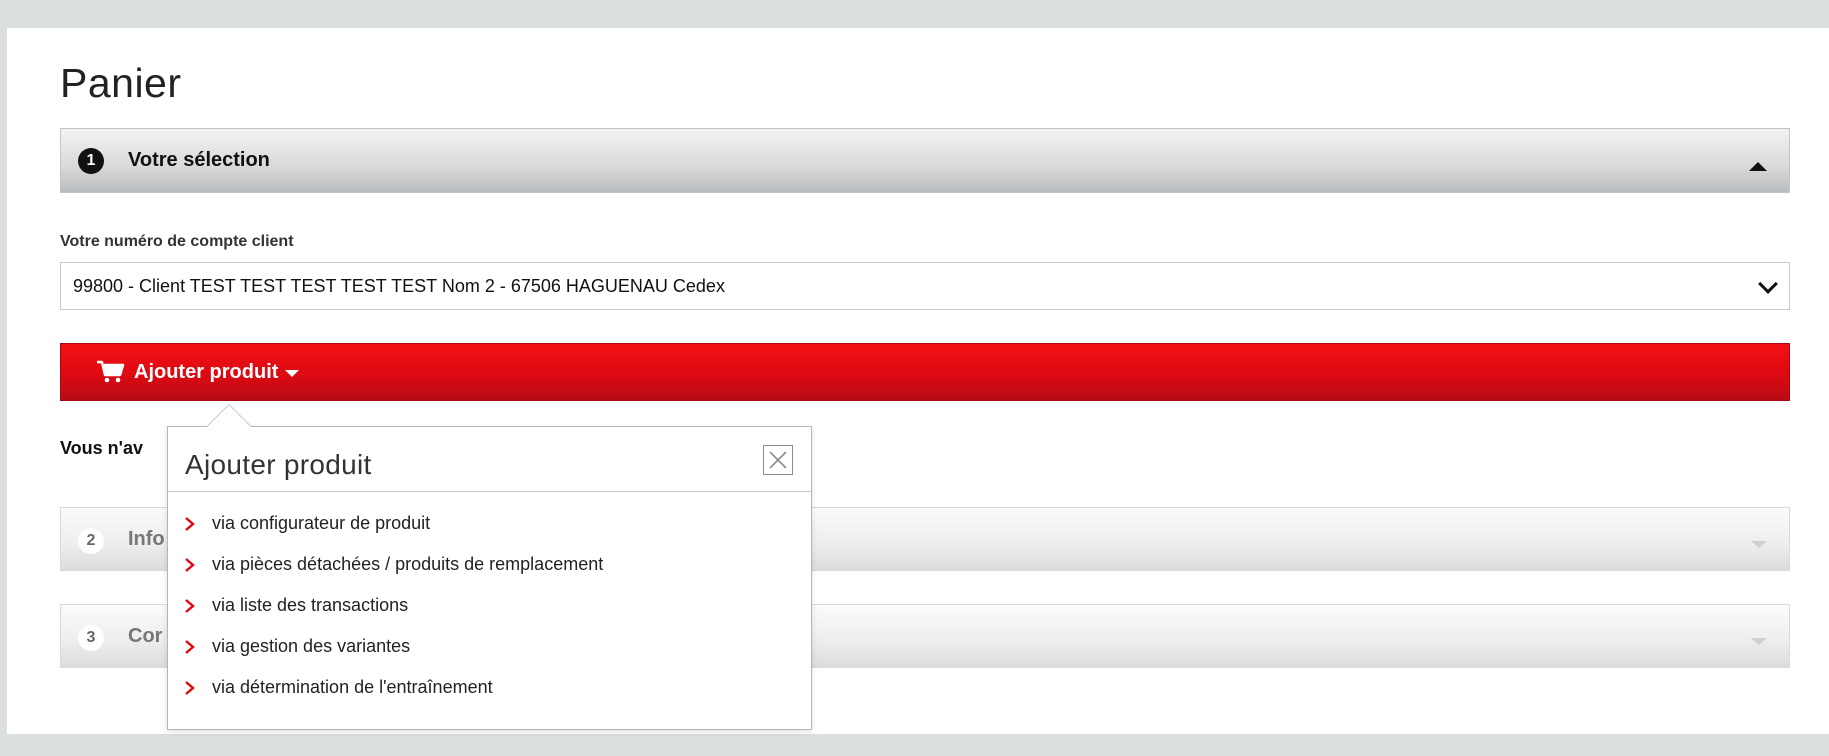 Image resolution: width=1829 pixels, height=756 pixels. What do you see at coordinates (292, 373) in the screenshot?
I see `caret-down-icon` at bounding box center [292, 373].